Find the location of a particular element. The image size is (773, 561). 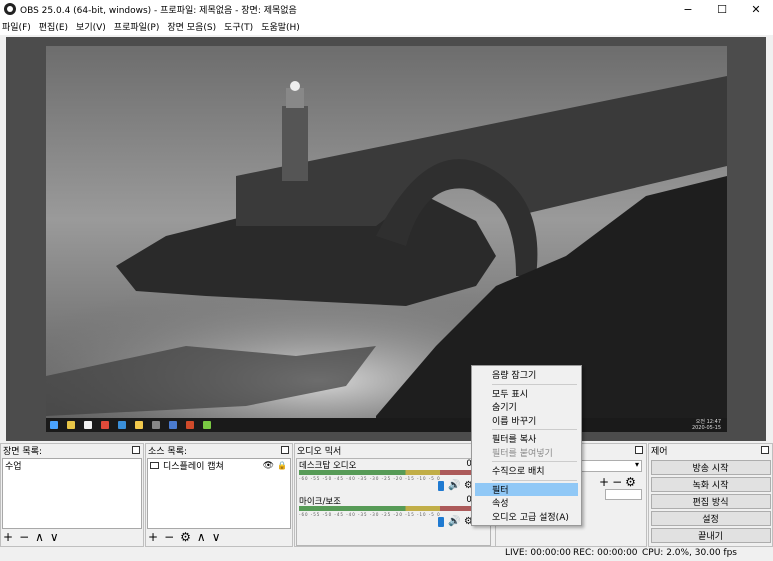

menu-edit: 편집(E) is located at coordinates (53, 26).